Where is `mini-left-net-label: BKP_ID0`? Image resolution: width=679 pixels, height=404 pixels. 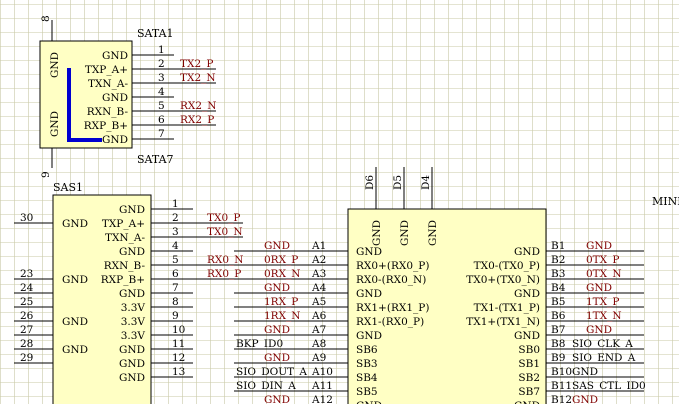 mini-left-net-label: BKP_ID0 is located at coordinates (259, 344).